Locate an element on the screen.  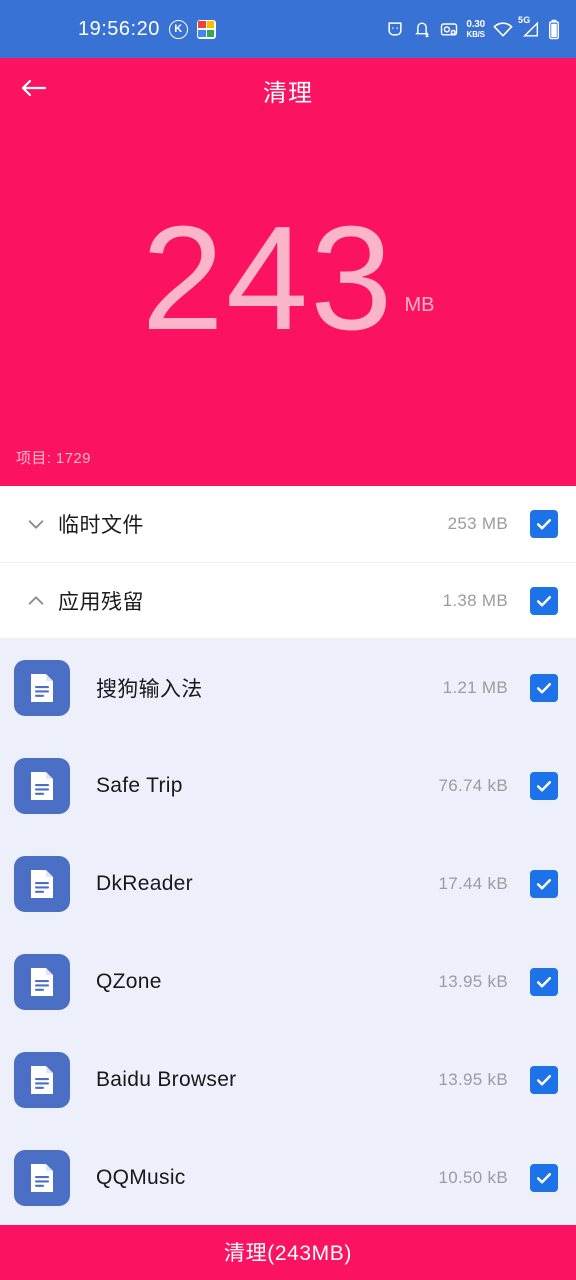
category-row-temp-files: 临时文件 253 MB is located at coordinates (288, 524).